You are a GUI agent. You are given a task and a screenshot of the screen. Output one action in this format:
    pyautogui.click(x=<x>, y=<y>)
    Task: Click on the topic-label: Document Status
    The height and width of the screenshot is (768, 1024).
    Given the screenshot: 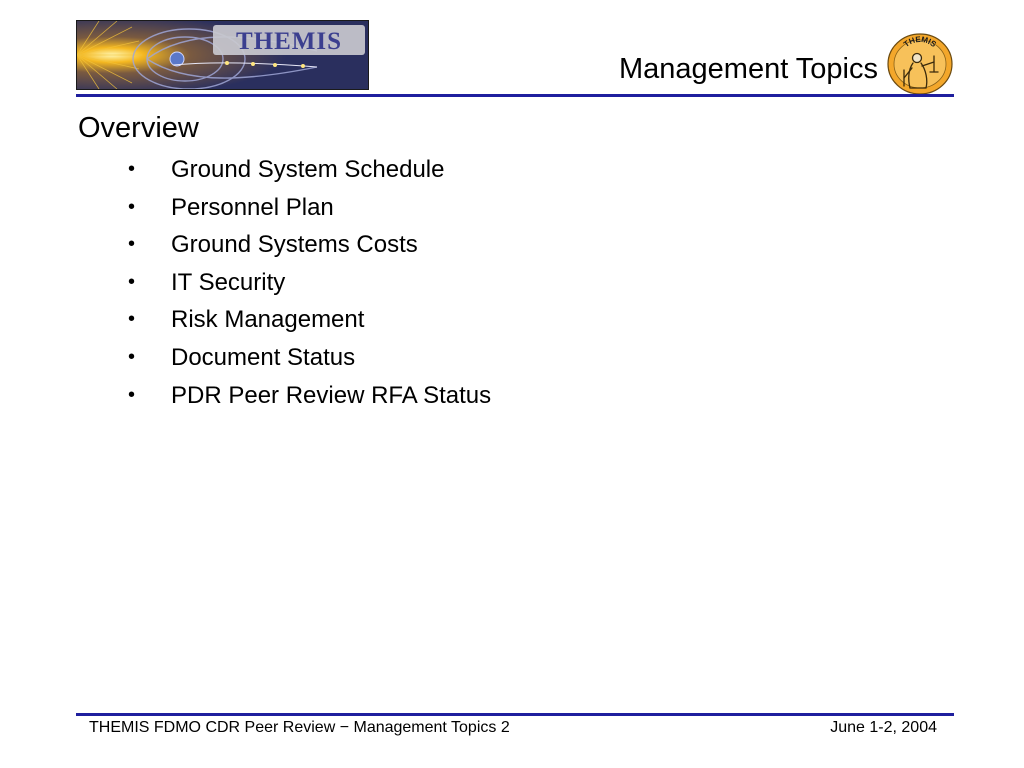 What is the action you would take?
    pyautogui.click(x=263, y=357)
    